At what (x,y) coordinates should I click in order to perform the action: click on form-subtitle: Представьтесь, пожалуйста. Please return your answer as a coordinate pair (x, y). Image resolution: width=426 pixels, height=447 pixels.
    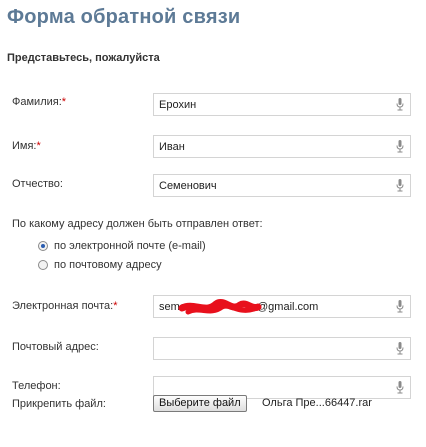
    Looking at the image, I should click on (83, 58).